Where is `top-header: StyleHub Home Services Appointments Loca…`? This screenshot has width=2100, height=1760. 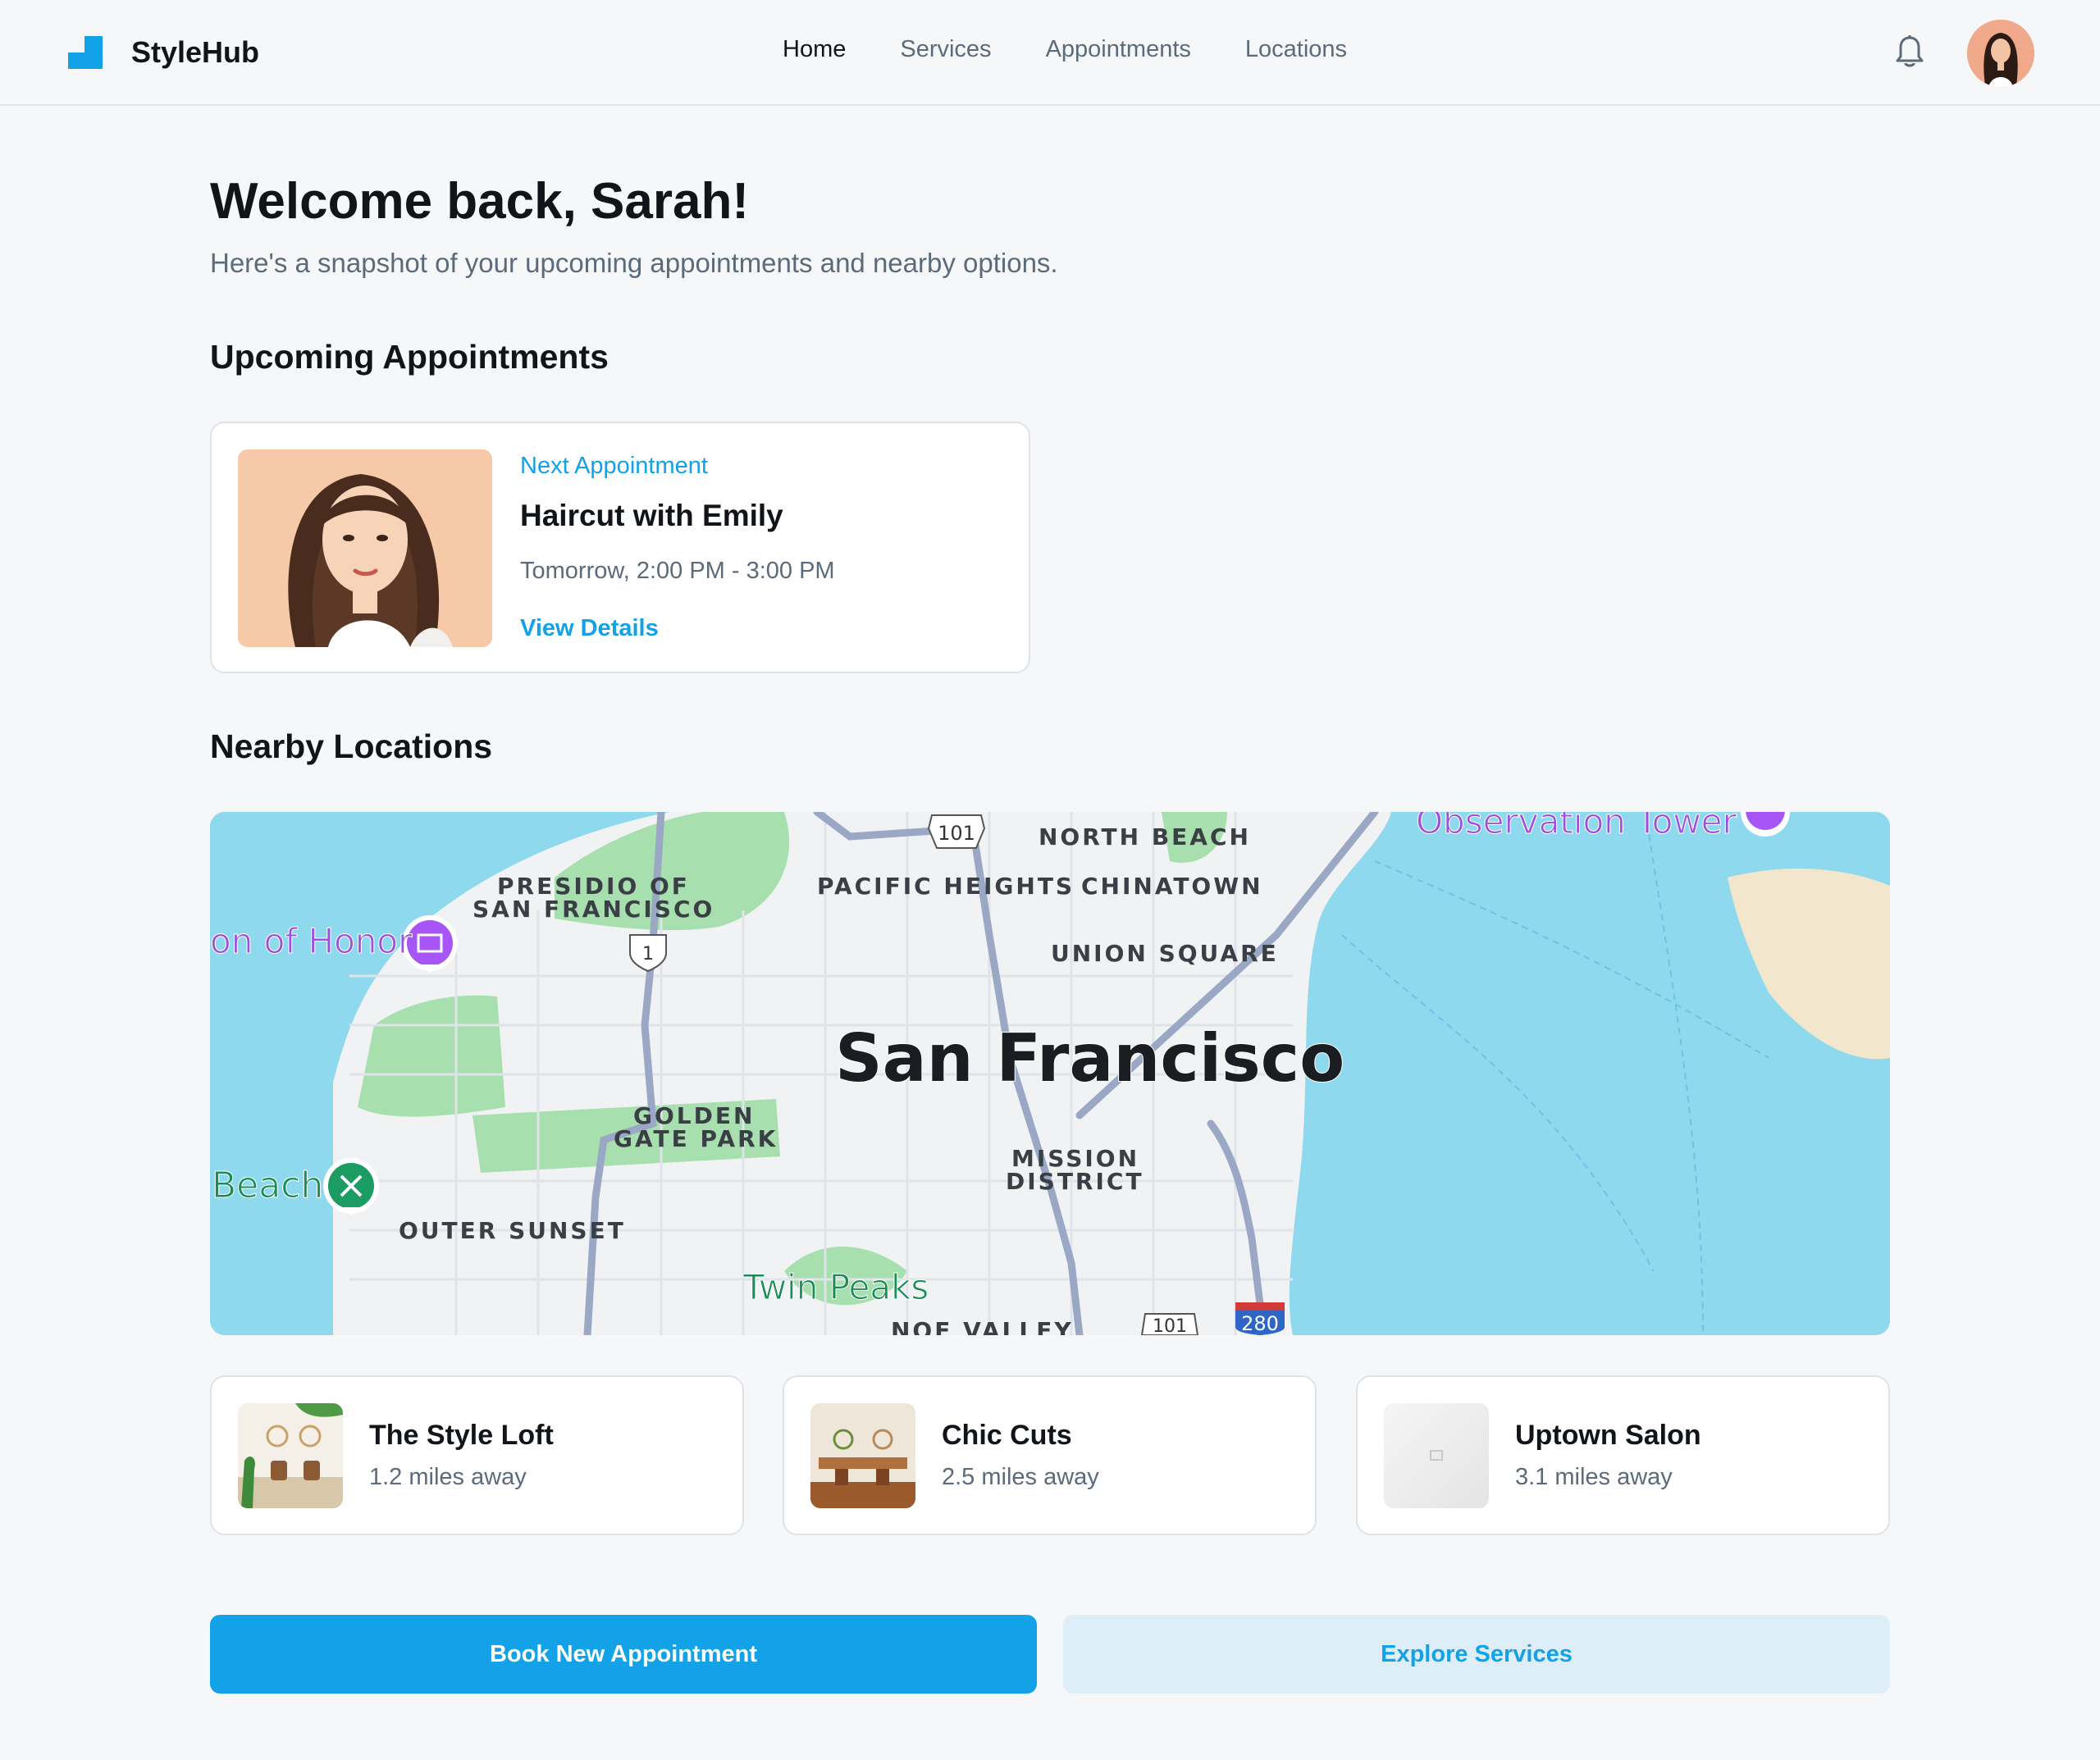
top-header: StyleHub Home Services Appointments Loca… is located at coordinates (1050, 53).